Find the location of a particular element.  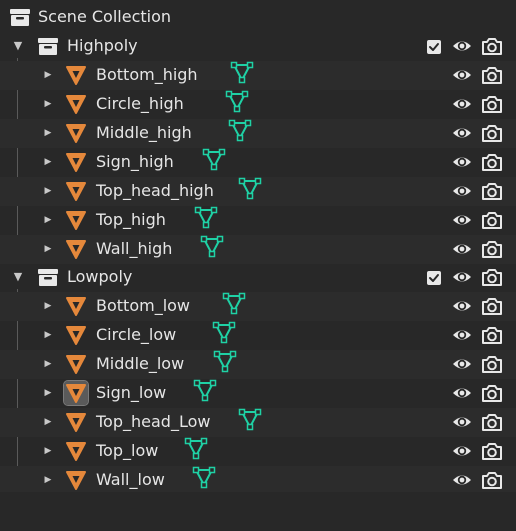

object-label: Top_low is located at coordinates (127, 451).